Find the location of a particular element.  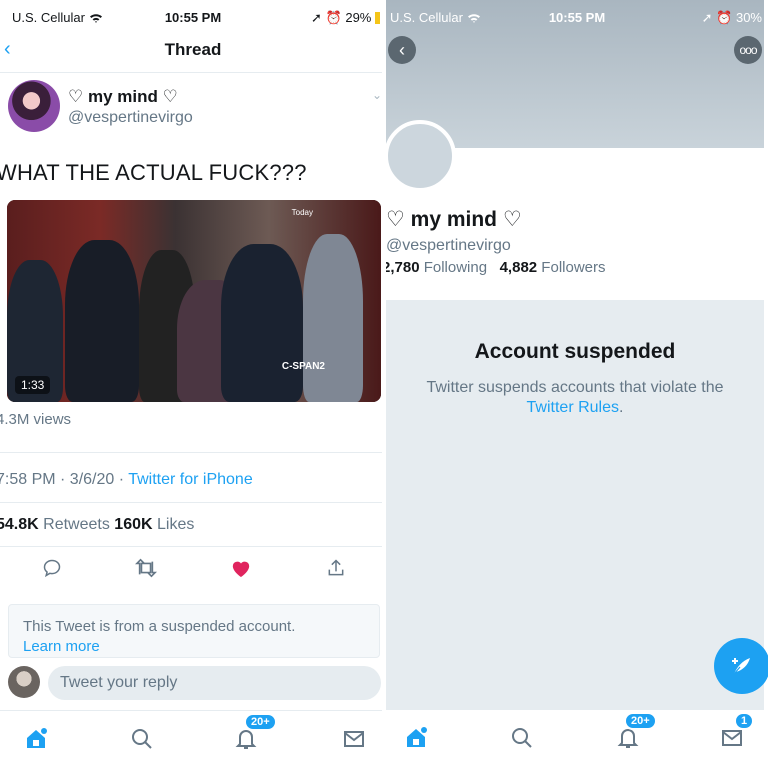

video-overlay-tag: Today is located at coordinates (302, 212).